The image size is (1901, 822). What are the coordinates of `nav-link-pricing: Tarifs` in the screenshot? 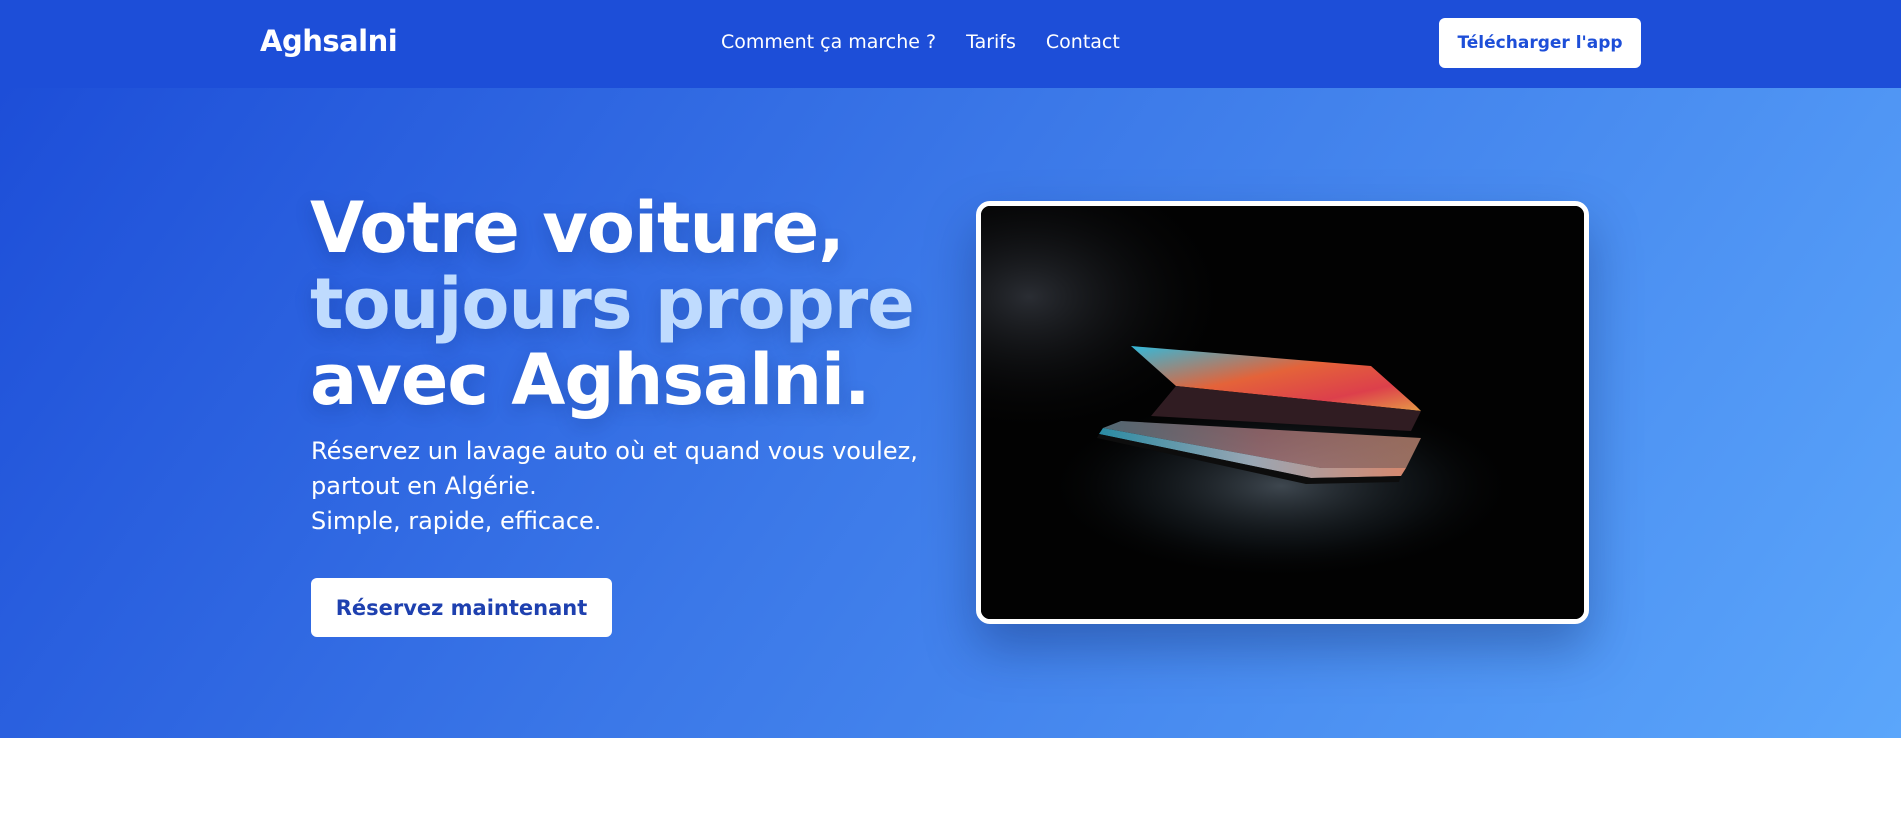 It's located at (991, 42).